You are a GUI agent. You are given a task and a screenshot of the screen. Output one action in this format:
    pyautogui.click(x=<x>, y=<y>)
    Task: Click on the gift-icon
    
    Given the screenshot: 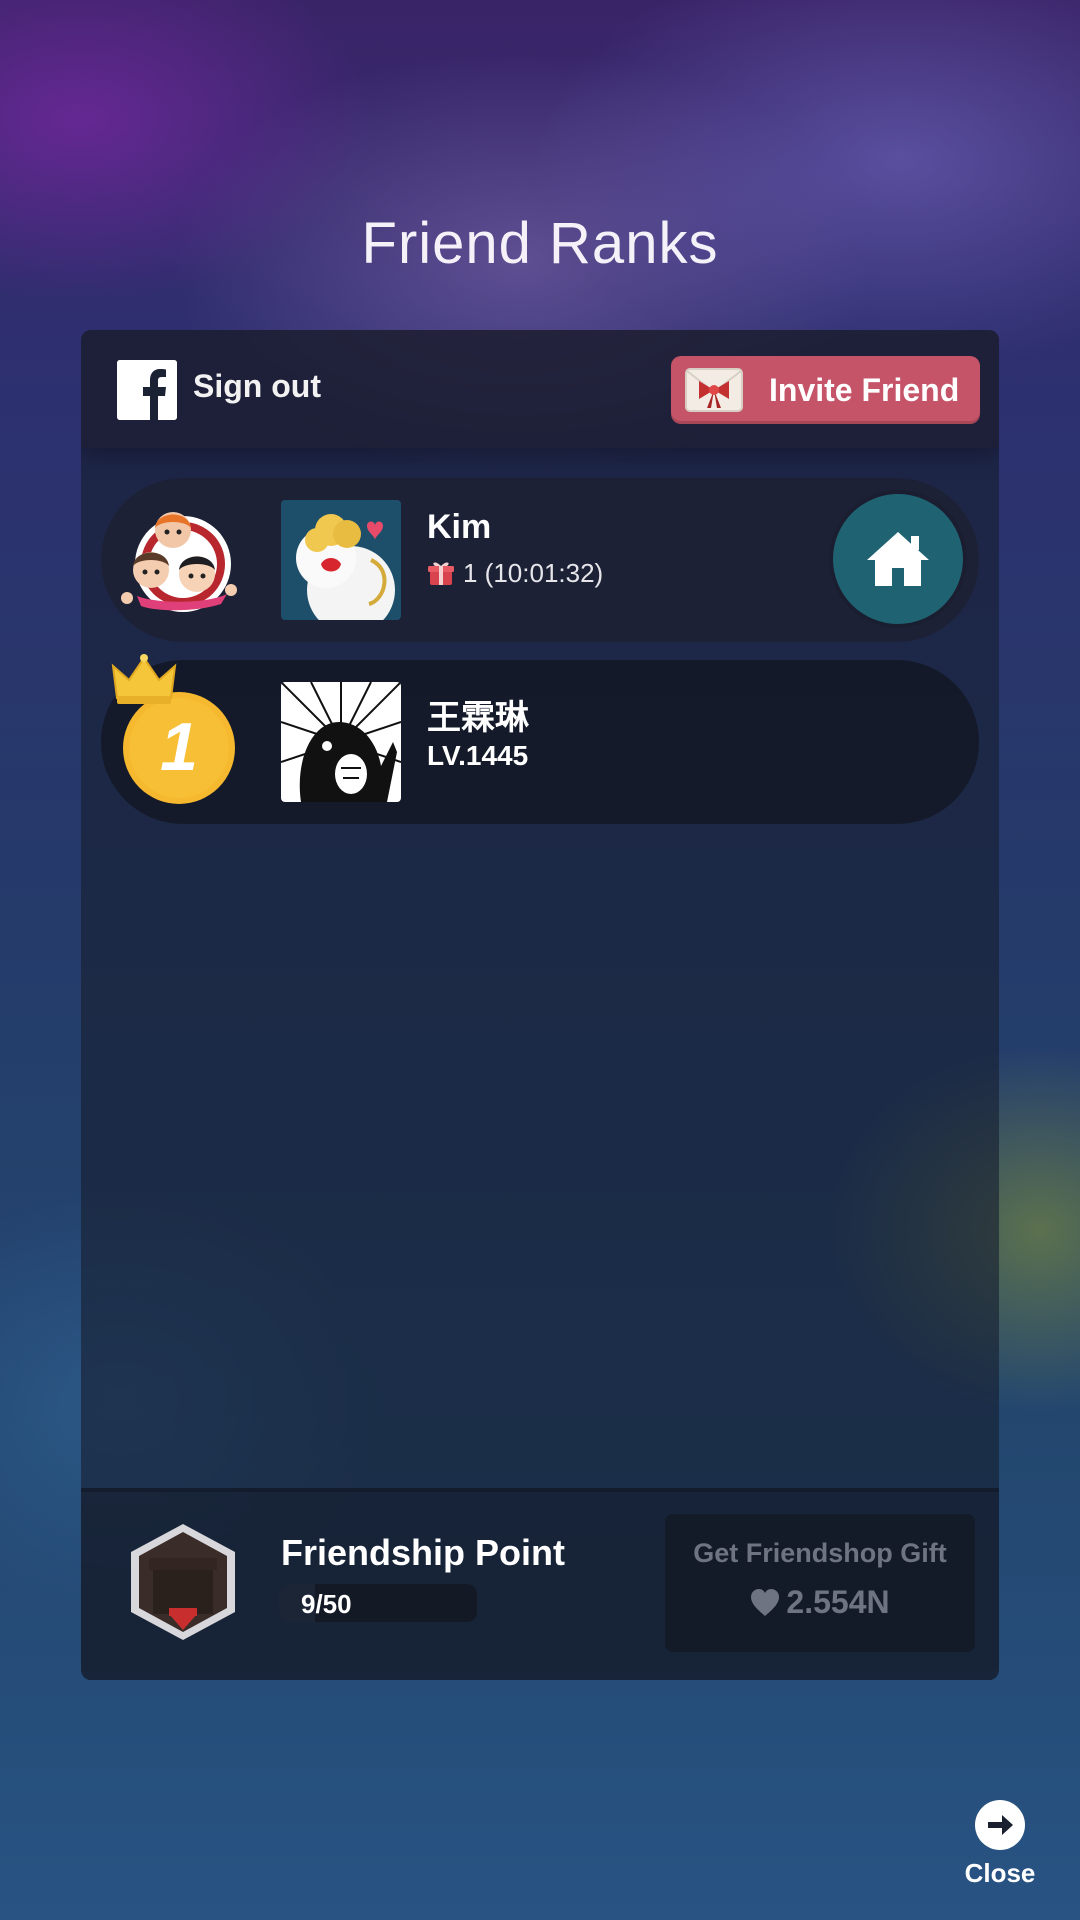 What is the action you would take?
    pyautogui.click(x=441, y=573)
    